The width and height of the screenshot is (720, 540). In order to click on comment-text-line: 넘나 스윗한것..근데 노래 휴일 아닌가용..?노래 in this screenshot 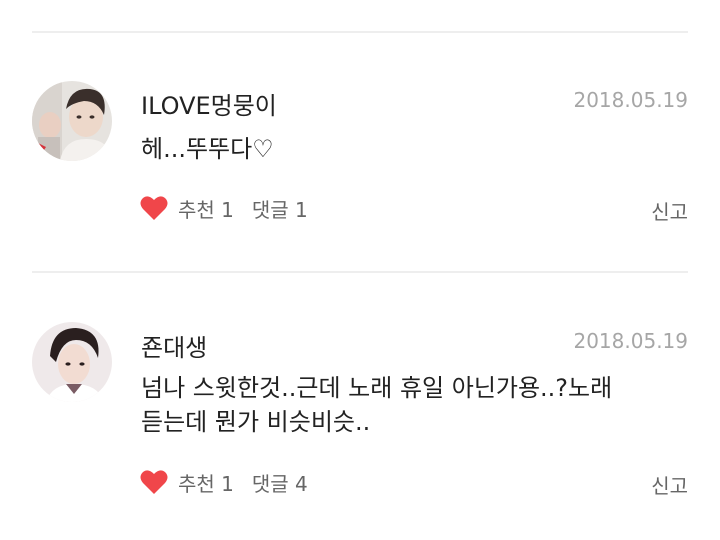, I will do `click(377, 388)`.